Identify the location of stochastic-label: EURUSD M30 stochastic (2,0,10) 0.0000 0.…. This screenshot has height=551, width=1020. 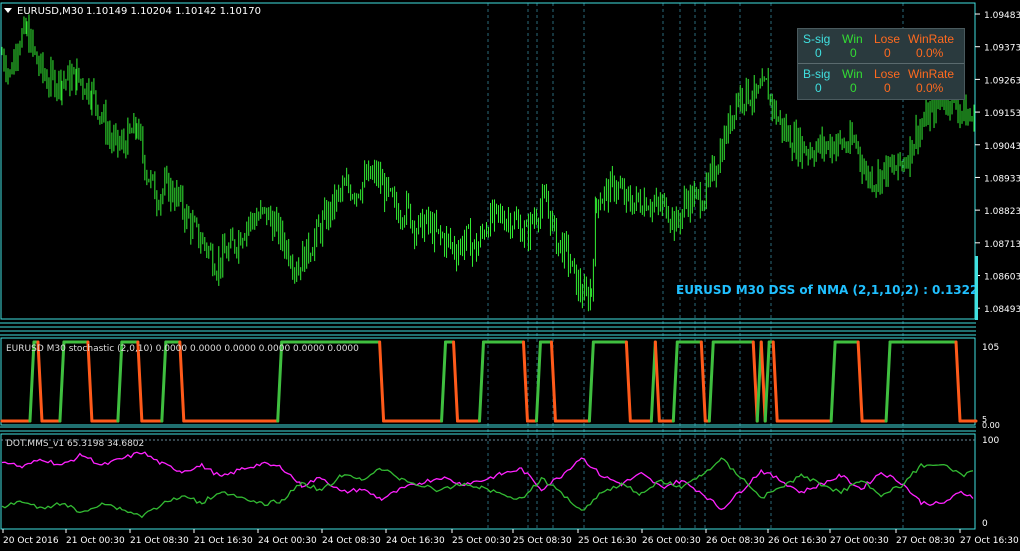
(182, 349).